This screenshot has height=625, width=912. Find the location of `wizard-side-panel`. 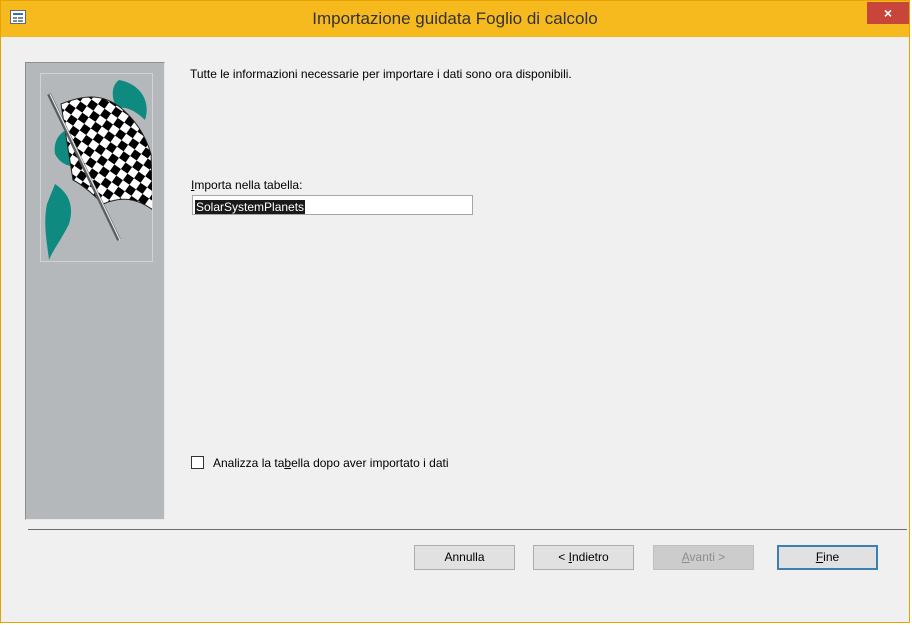

wizard-side-panel is located at coordinates (95, 291).